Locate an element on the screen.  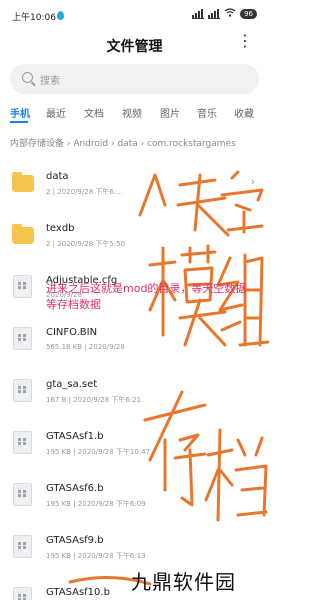
watermark: 九鼎软件园 is located at coordinates (183, 582).